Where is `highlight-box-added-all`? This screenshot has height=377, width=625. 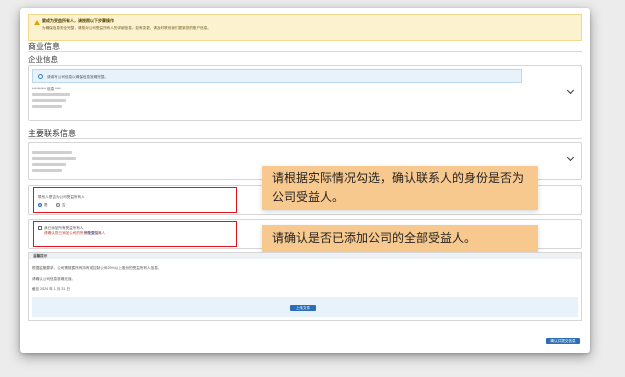 highlight-box-added-all is located at coordinates (135, 234).